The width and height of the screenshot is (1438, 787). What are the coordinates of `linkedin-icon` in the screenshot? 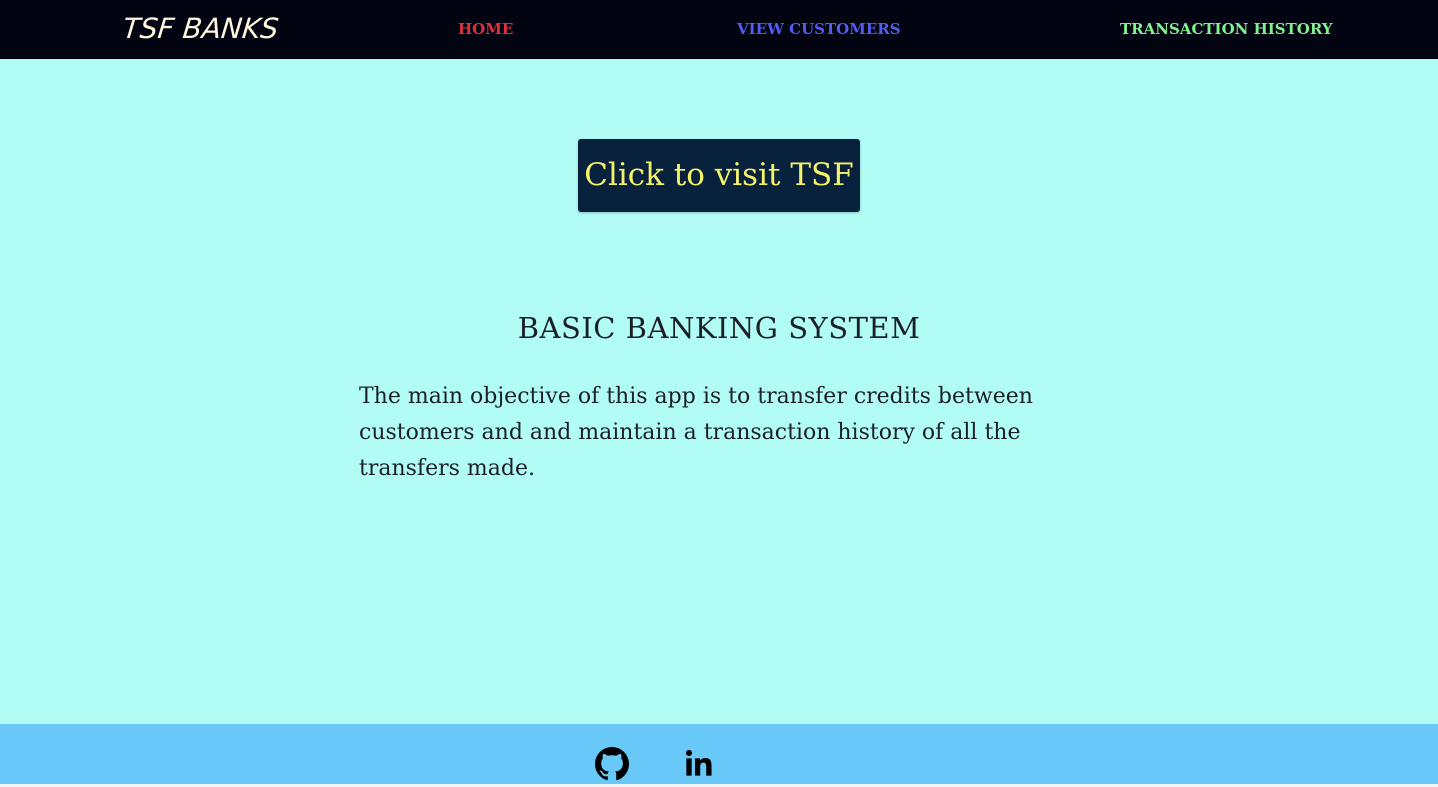 It's located at (698, 762).